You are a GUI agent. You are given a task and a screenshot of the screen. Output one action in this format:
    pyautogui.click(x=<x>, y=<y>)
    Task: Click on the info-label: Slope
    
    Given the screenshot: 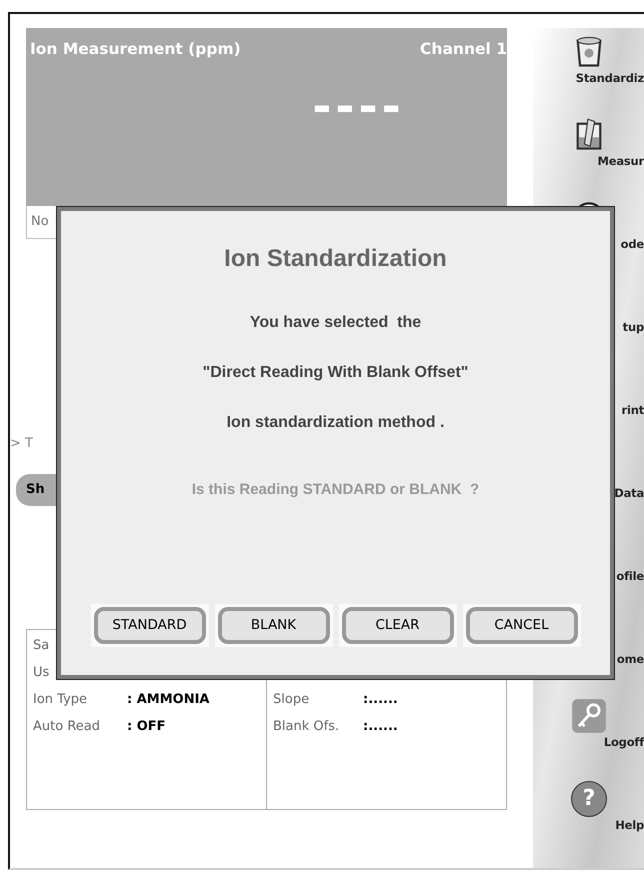 What is the action you would take?
    pyautogui.click(x=291, y=699)
    